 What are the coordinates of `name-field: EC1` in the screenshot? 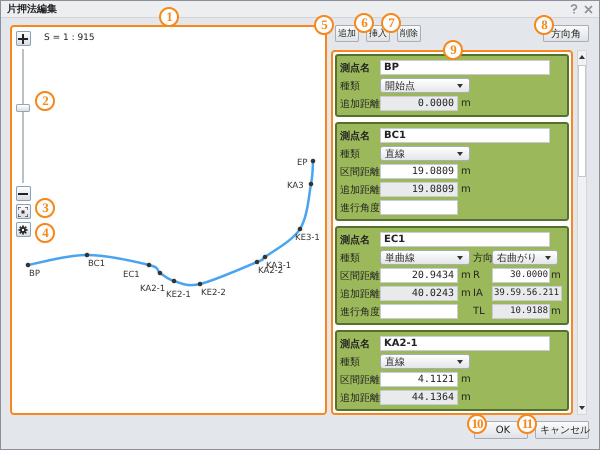 It's located at (465, 239).